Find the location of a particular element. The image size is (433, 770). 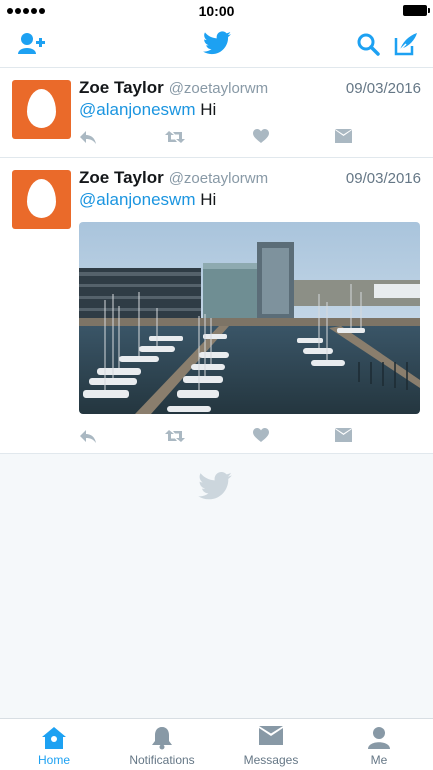

bell-icon is located at coordinates (162, 740).